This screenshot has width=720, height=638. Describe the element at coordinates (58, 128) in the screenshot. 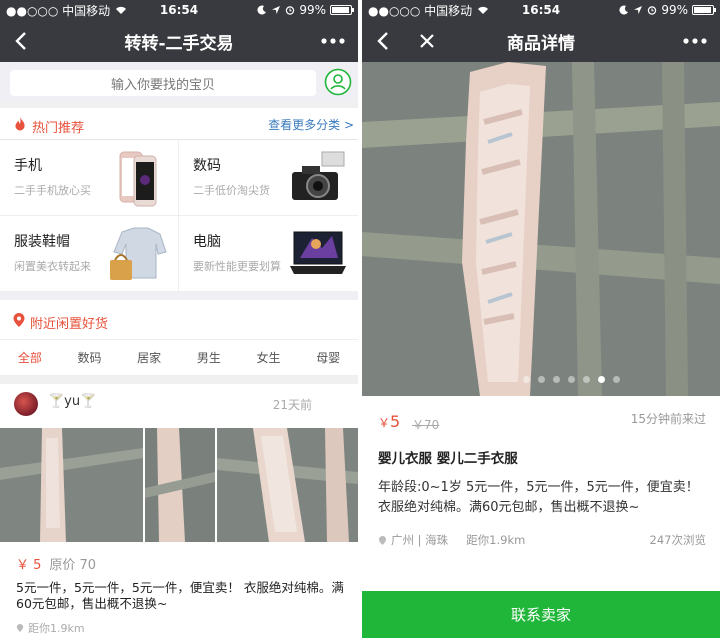

I see `hot-recommend-title: 热门推荐` at that location.